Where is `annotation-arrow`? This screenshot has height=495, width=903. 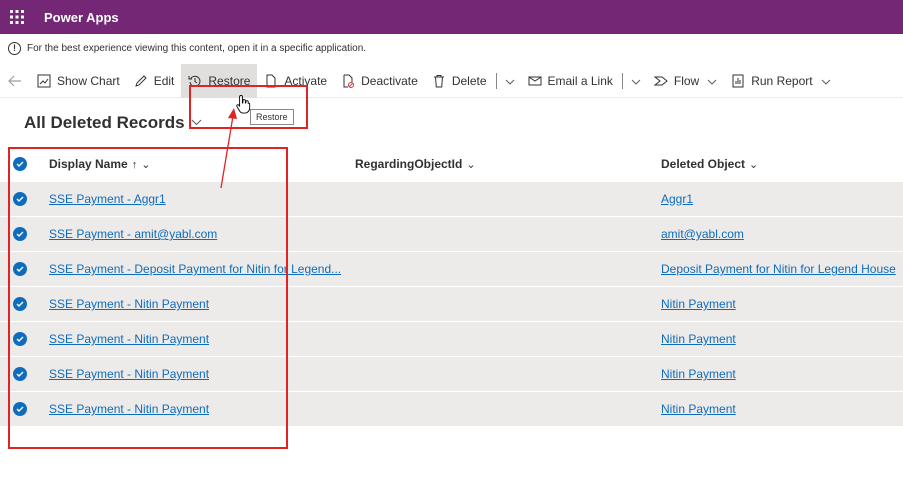
annotation-arrow is located at coordinates (228, 148).